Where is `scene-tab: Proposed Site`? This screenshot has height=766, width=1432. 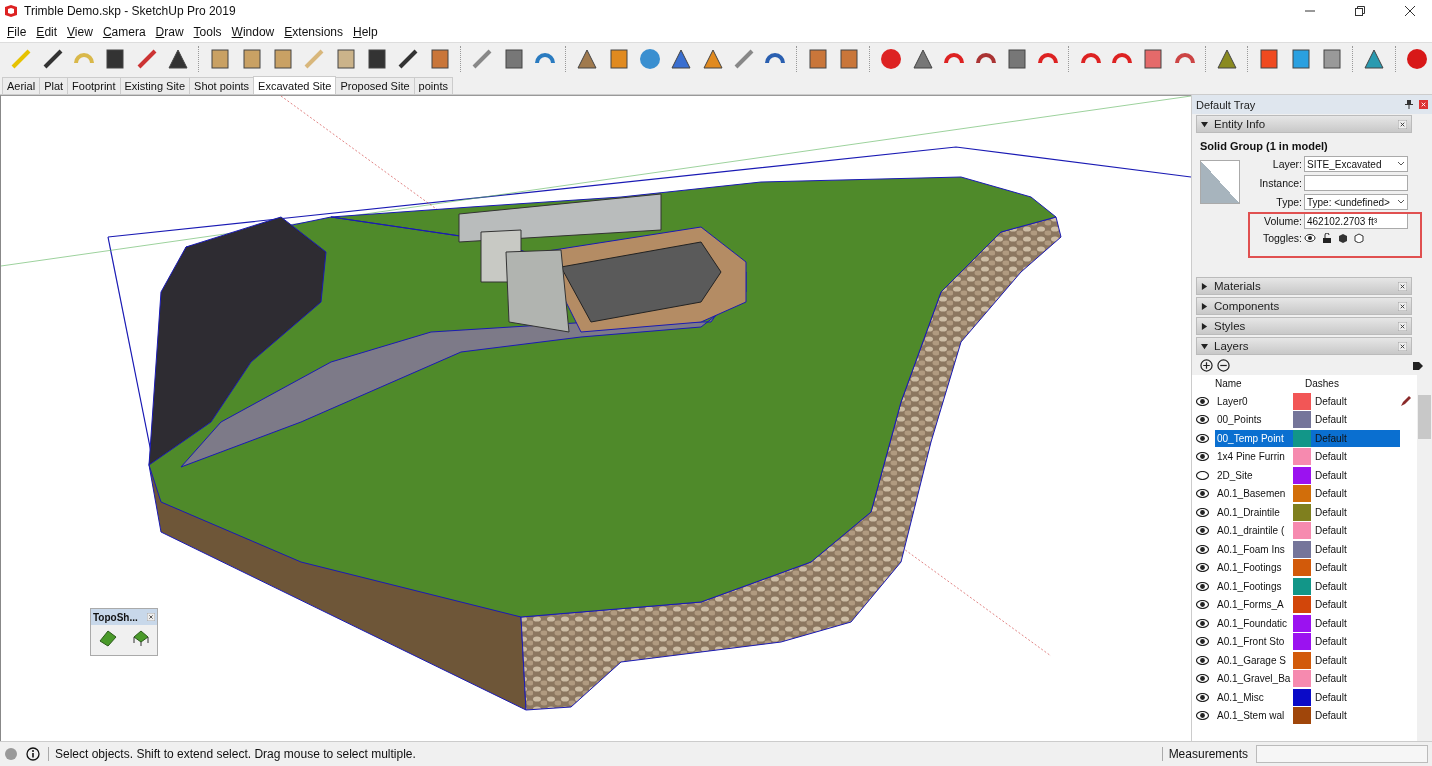
scene-tab: Proposed Site is located at coordinates (375, 85).